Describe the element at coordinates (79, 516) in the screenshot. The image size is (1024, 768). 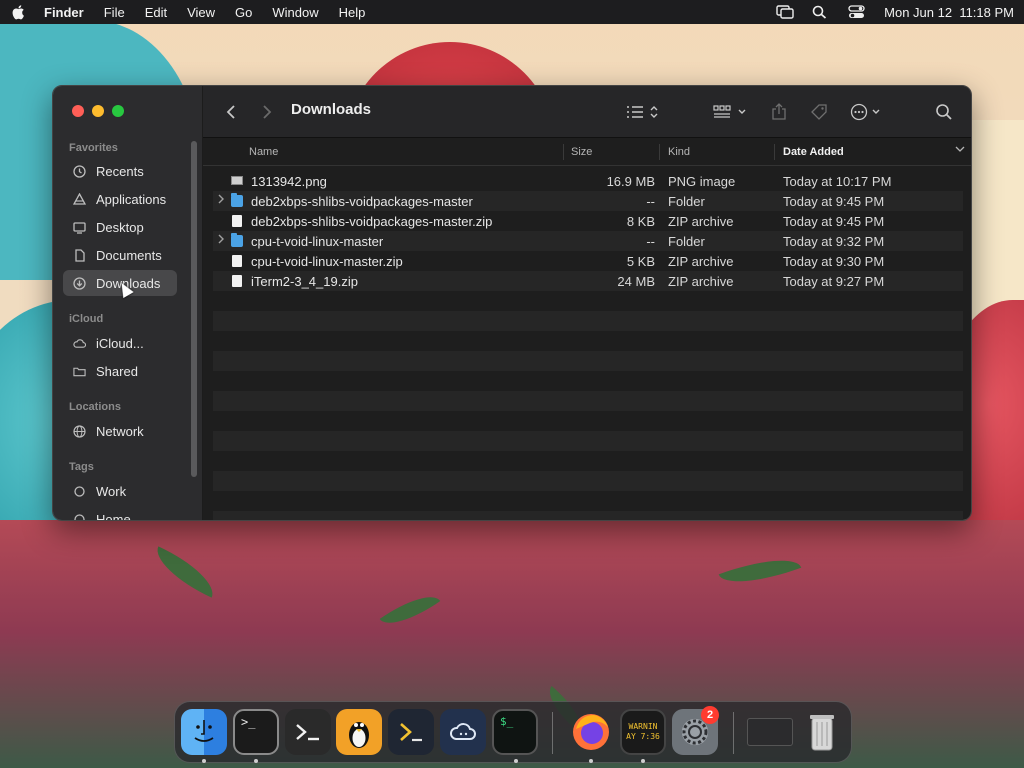
I see `tag-circle-glyph` at that location.